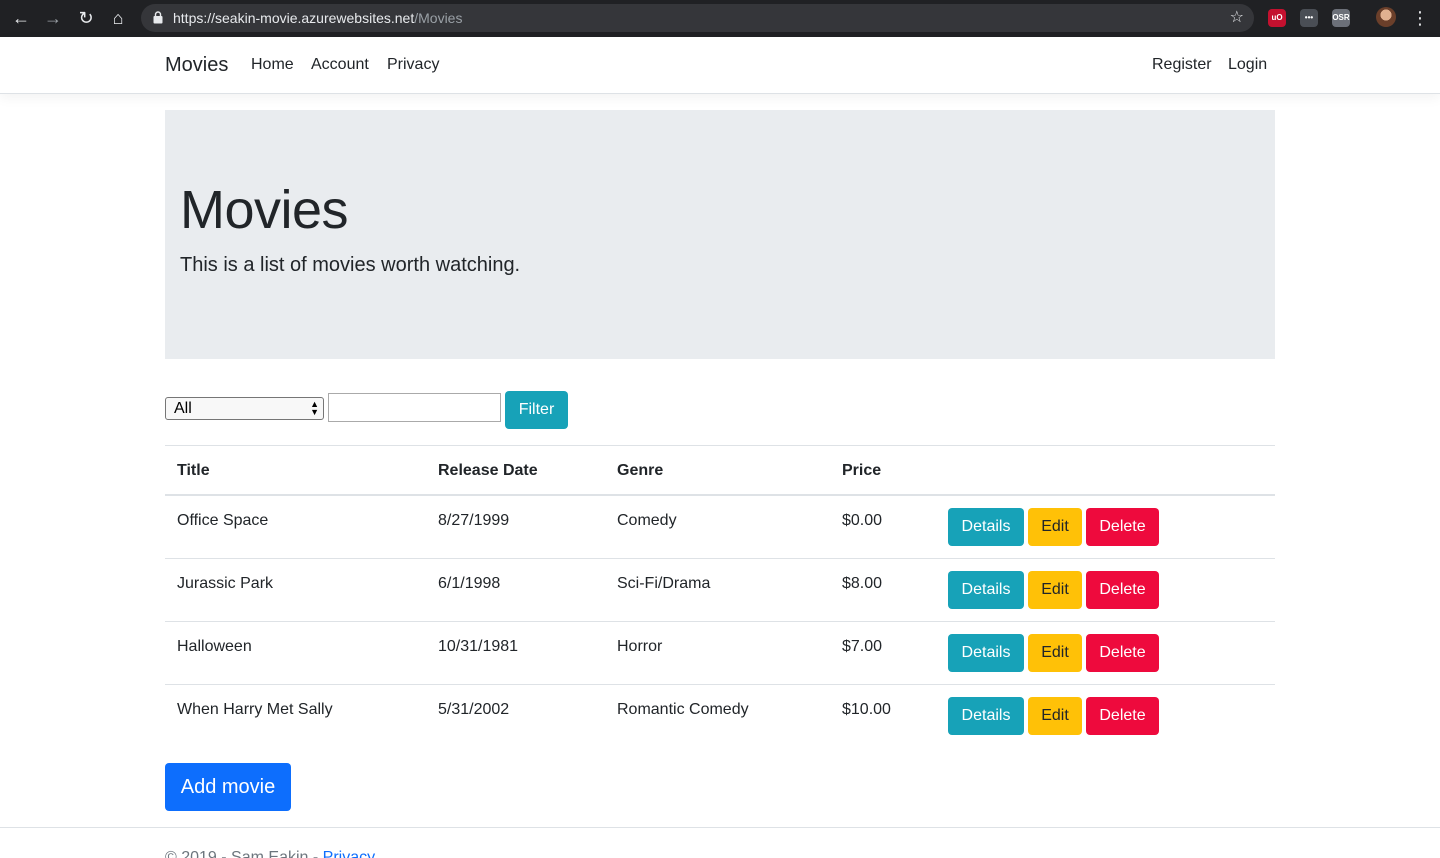 The height and width of the screenshot is (858, 1440). Describe the element at coordinates (223, 520) in the screenshot. I see `cell-title: Office Space` at that location.